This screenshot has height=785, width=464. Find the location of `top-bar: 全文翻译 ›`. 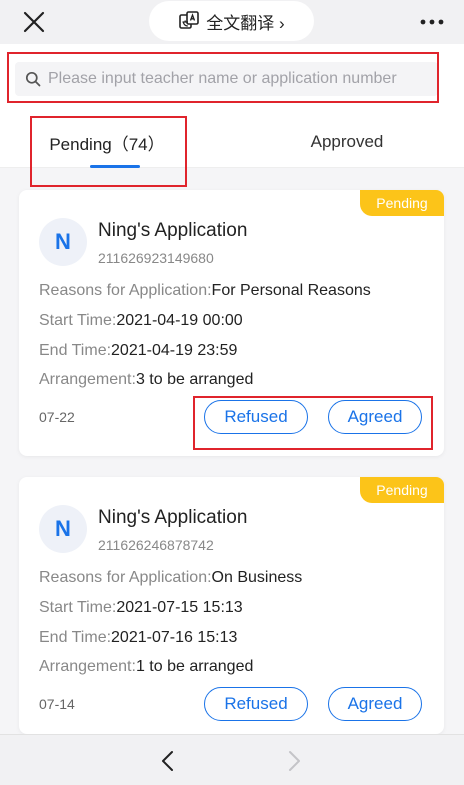

top-bar: 全文翻译 › is located at coordinates (232, 22).